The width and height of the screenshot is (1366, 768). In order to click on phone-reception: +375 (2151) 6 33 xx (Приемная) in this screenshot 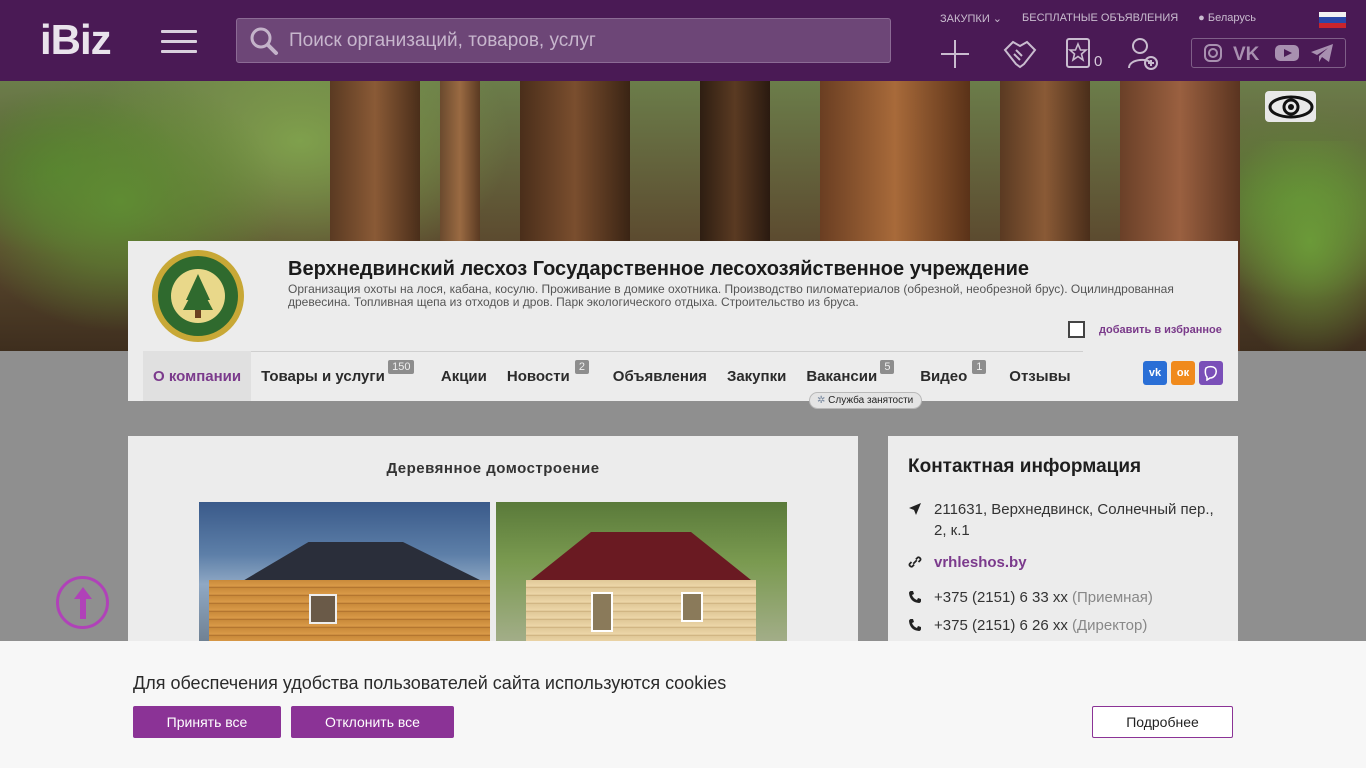, I will do `click(1043, 597)`.